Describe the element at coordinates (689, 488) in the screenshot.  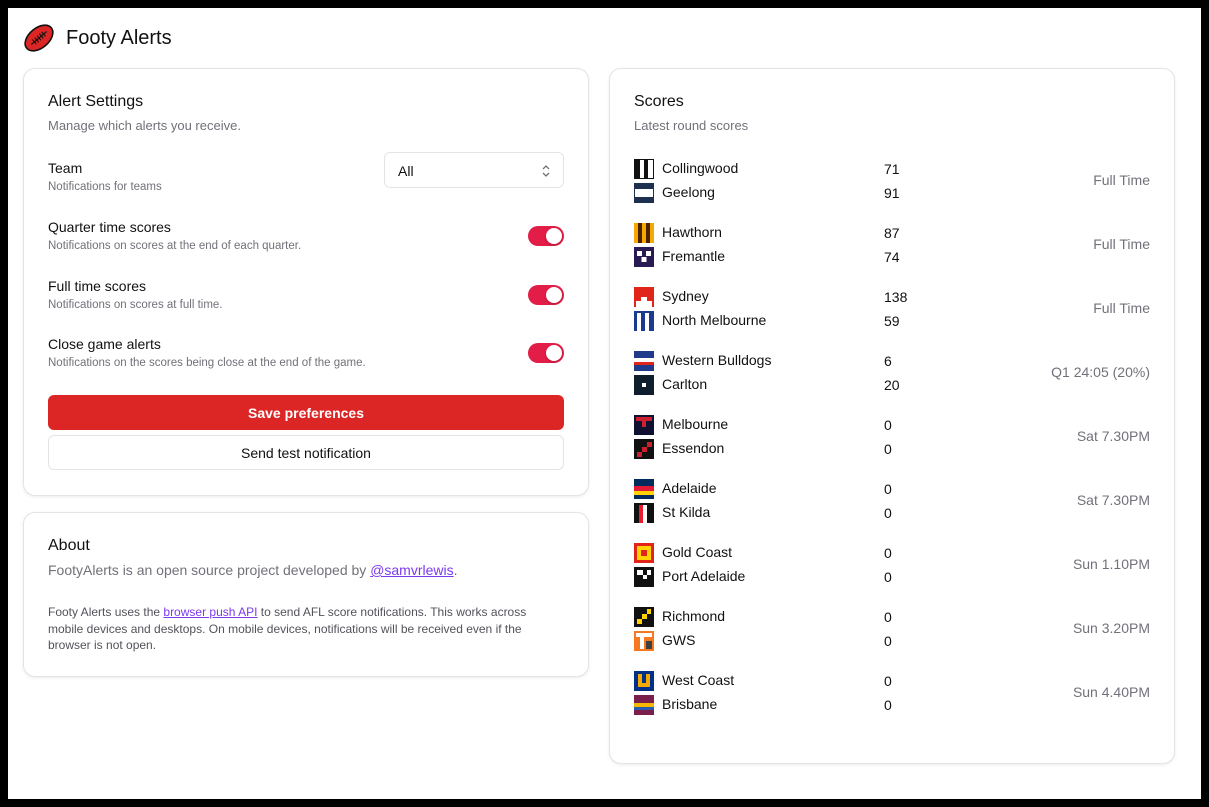
I see `team-name: Adelaide` at that location.